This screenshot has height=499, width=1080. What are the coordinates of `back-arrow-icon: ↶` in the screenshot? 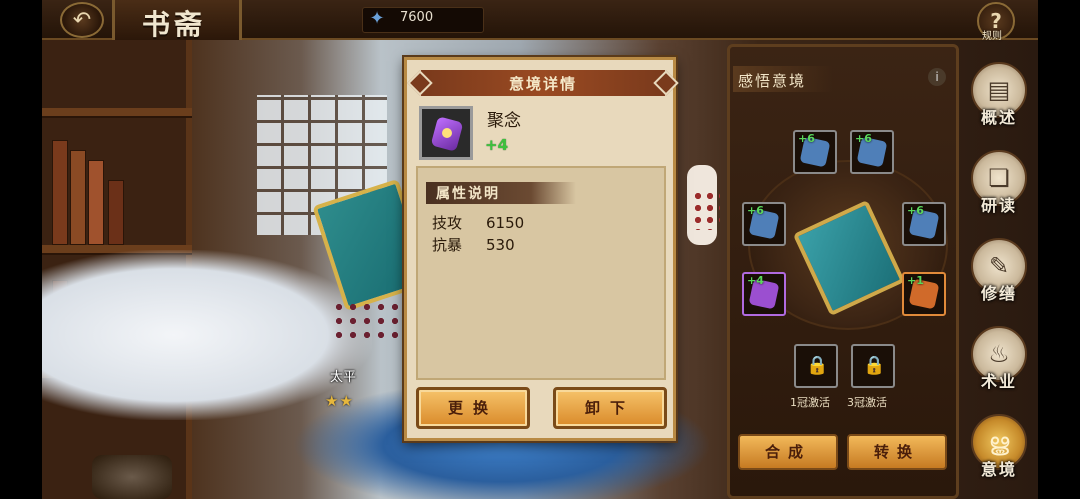 It's located at (82, 20).